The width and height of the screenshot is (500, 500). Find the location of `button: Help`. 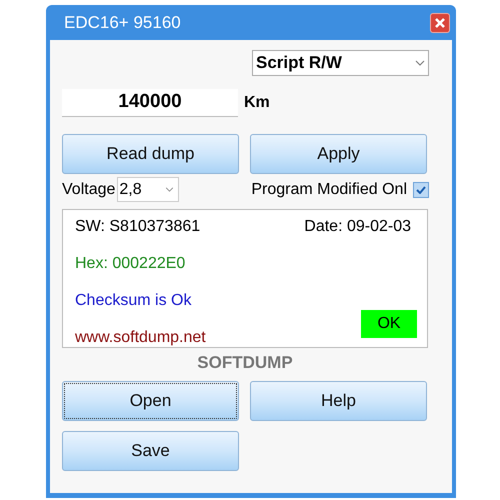

button: Help is located at coordinates (338, 400).